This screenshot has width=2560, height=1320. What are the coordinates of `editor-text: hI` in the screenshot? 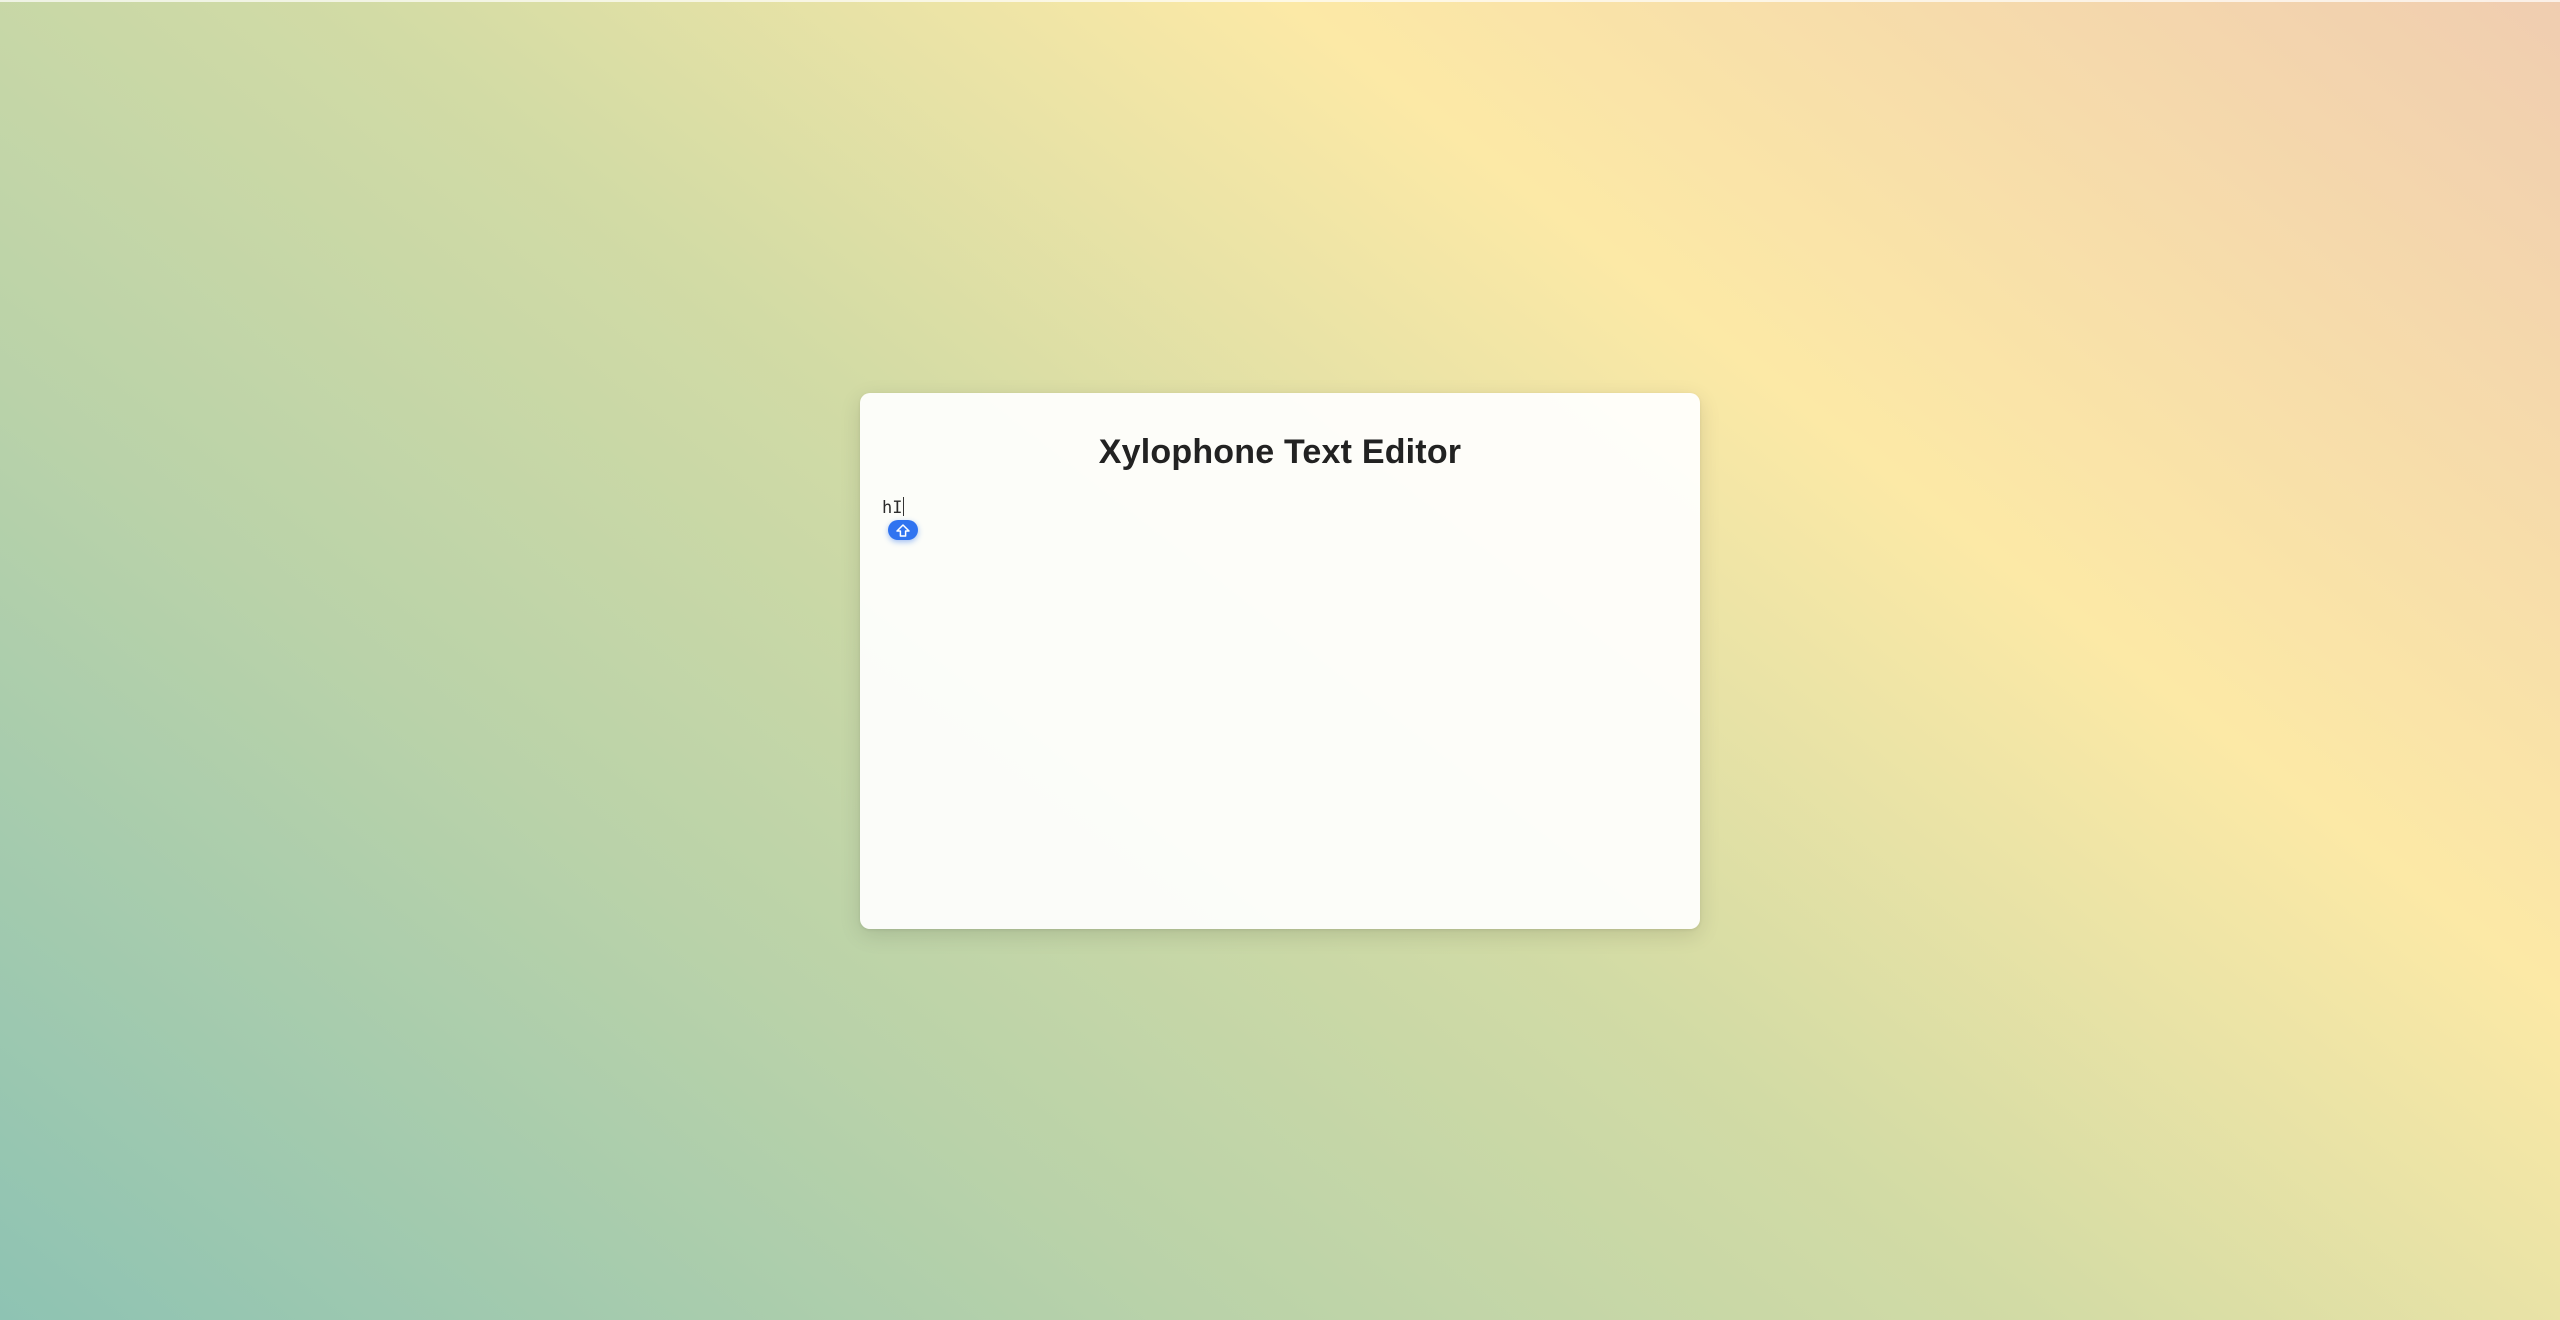 It's located at (892, 508).